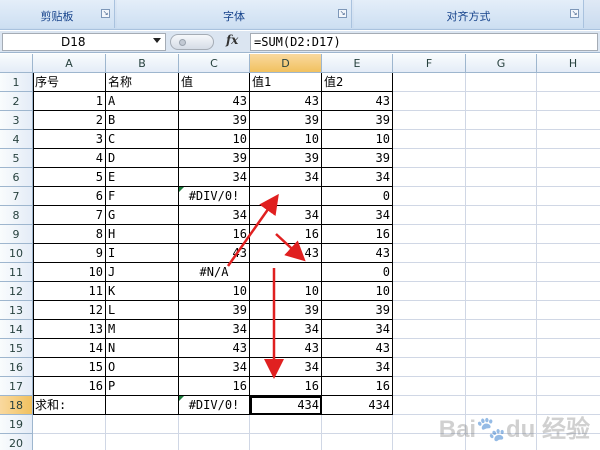 The image size is (600, 450). Describe the element at coordinates (214, 253) in the screenshot. I see `cell-c10: 43` at that location.